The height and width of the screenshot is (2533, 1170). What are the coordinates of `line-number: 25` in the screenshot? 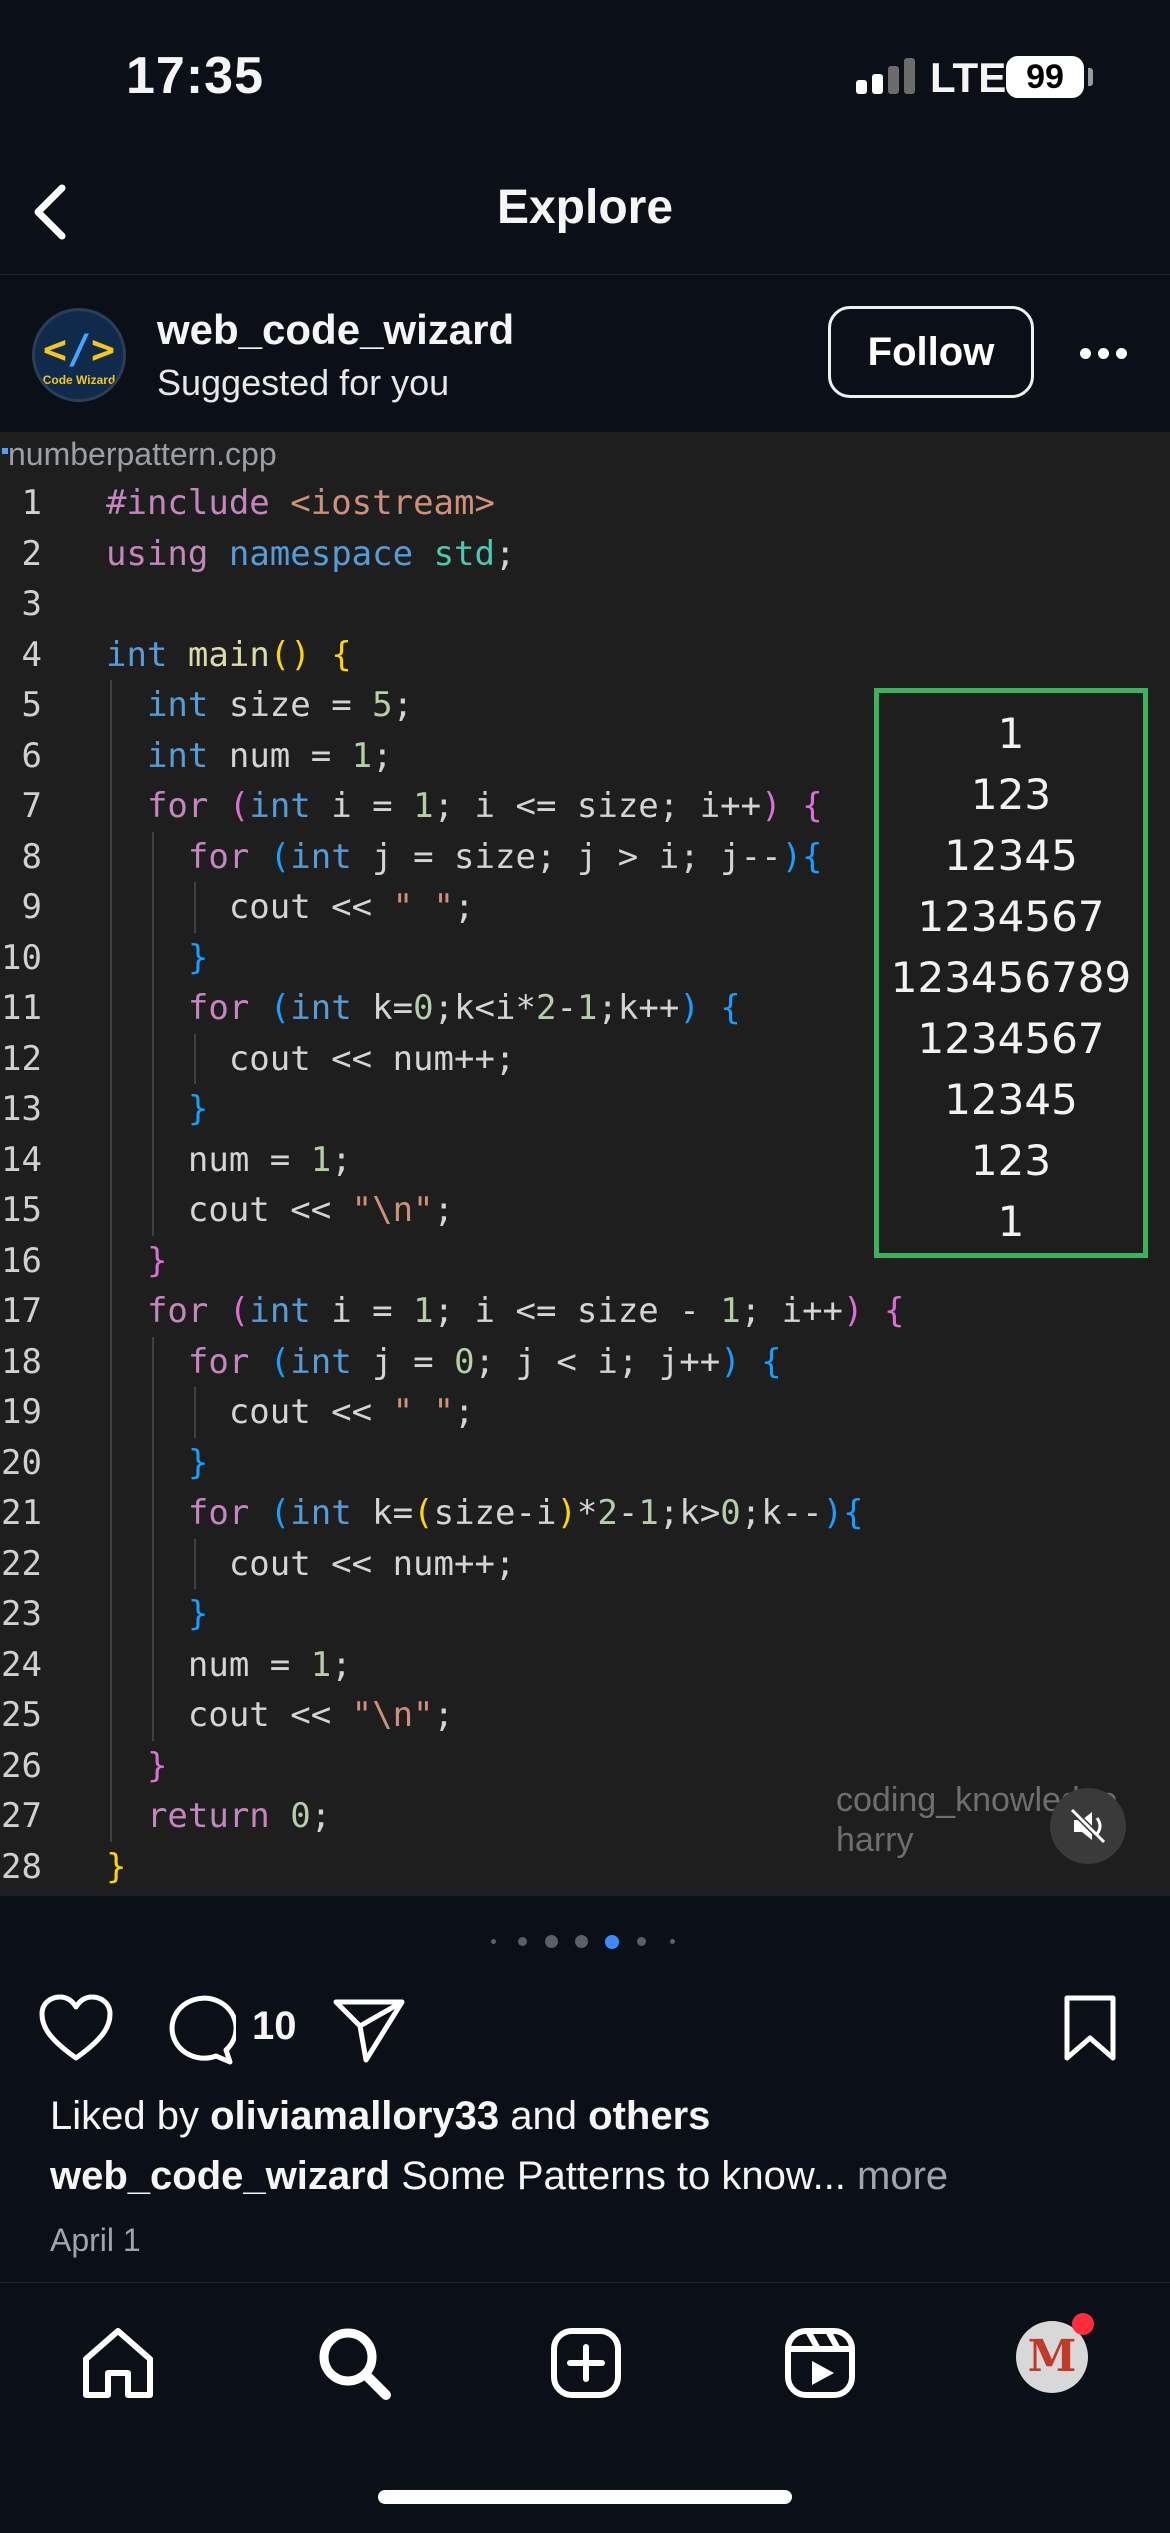 It's located at (21, 1715).